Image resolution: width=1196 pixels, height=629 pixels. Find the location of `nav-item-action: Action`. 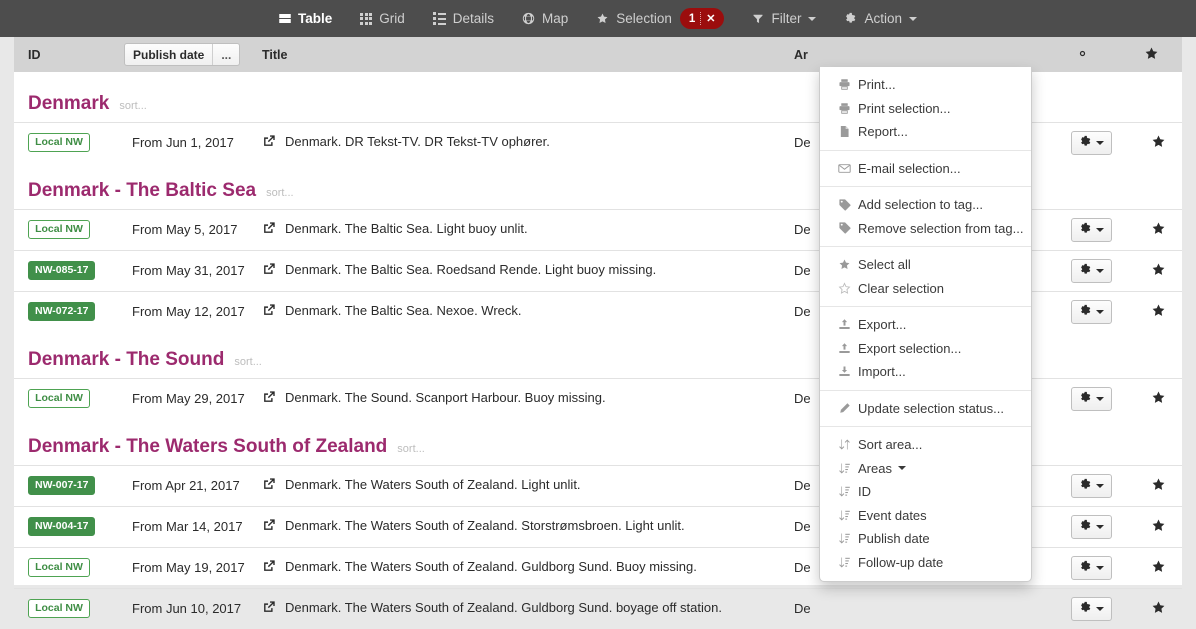

nav-item-action: Action is located at coordinates (880, 18).